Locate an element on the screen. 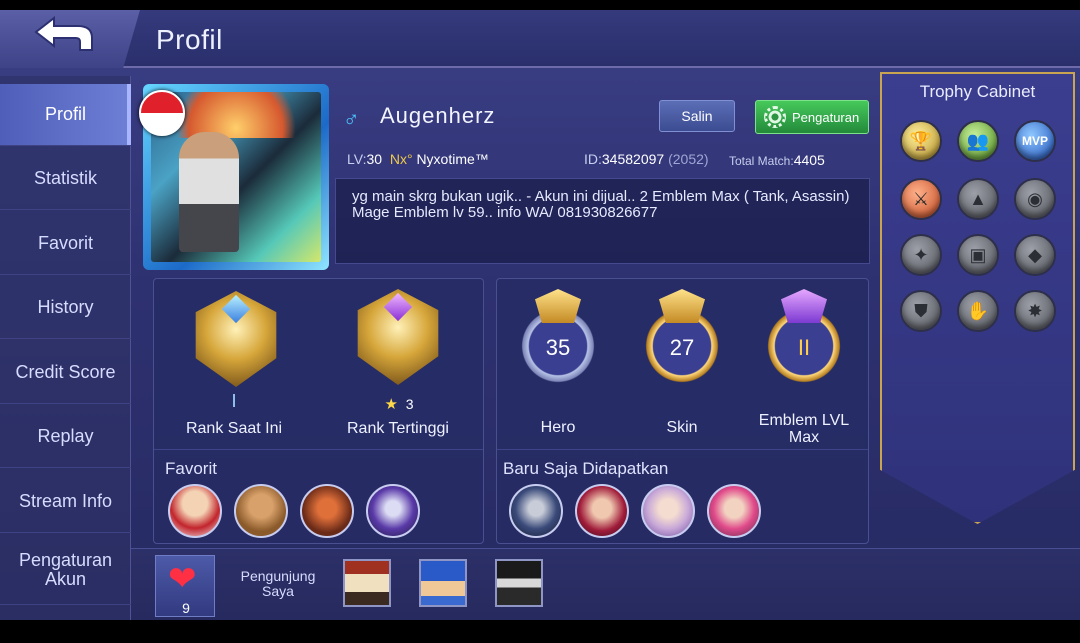 The width and height of the screenshot is (1080, 643). sidebar-item-label: Pengaturan Akun is located at coordinates (65, 569).